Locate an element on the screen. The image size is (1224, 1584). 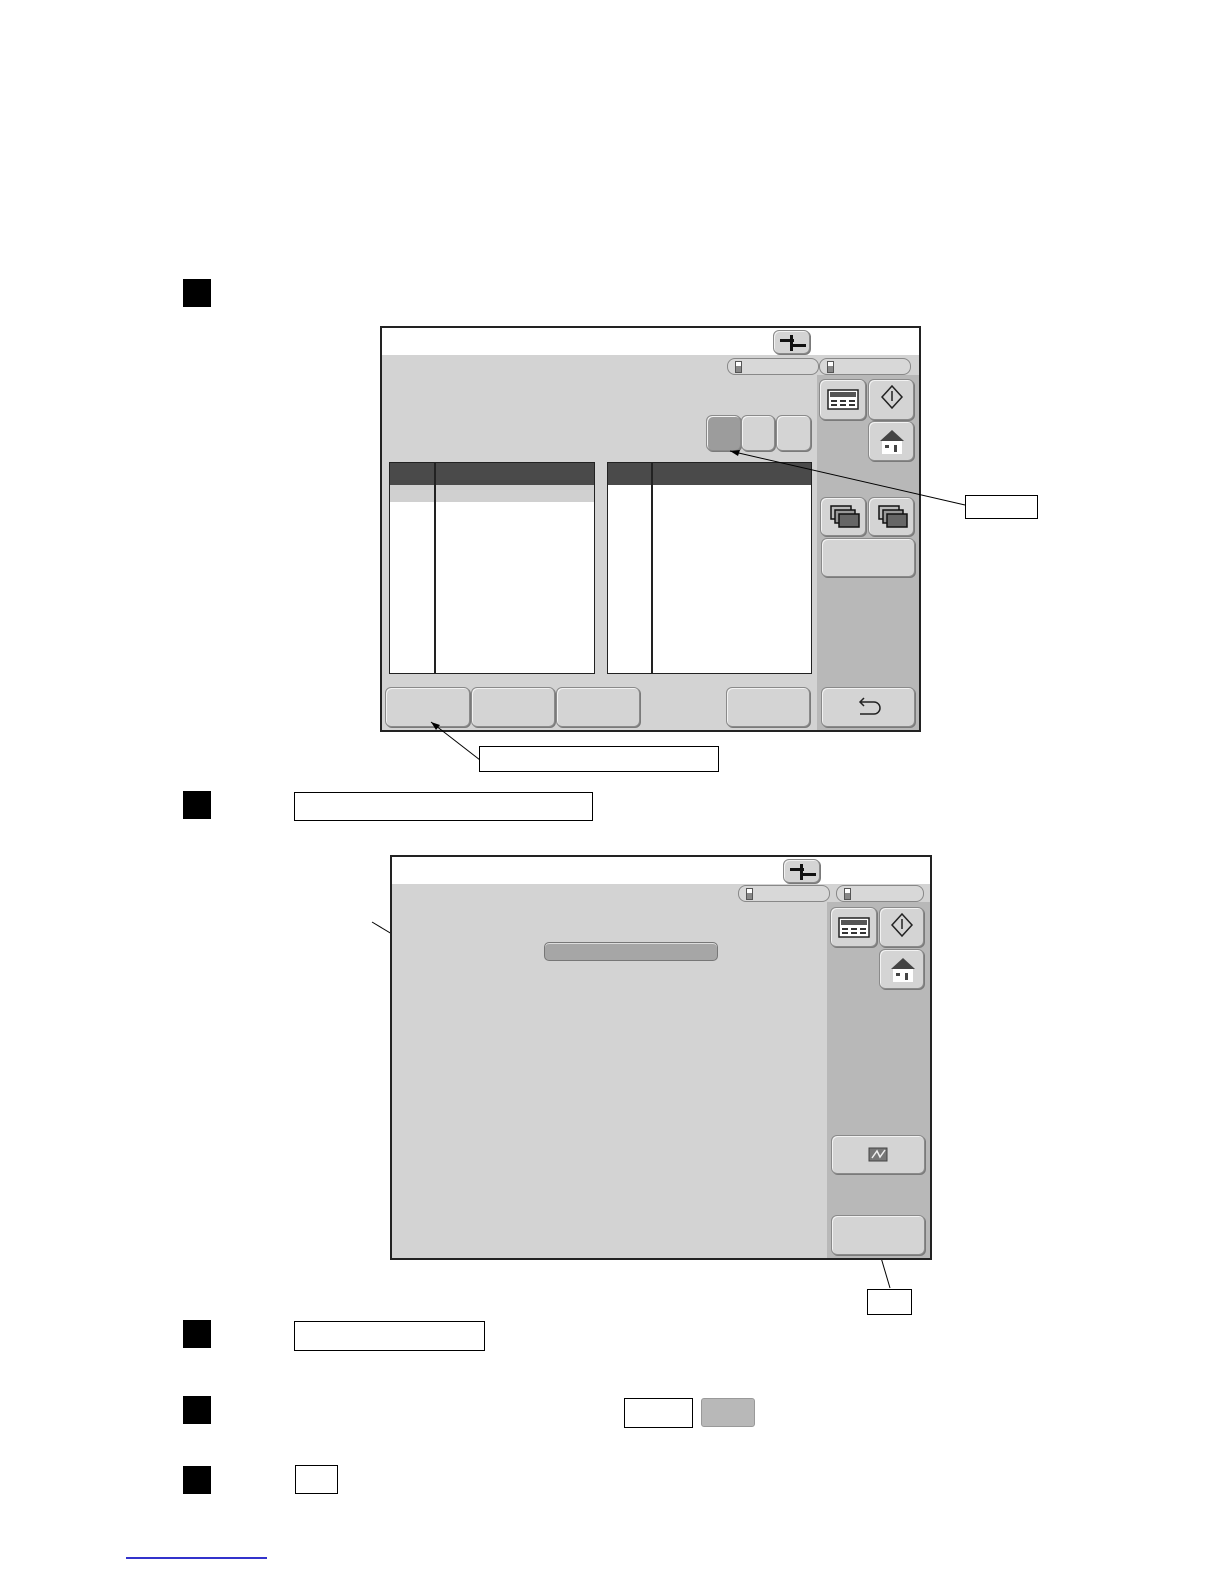
step-3-key-box is located at coordinates (389, 1336).